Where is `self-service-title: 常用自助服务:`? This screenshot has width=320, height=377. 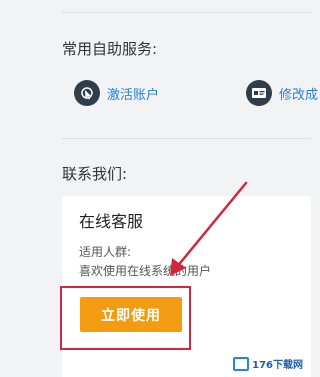 self-service-title: 常用自助服务: is located at coordinates (110, 49).